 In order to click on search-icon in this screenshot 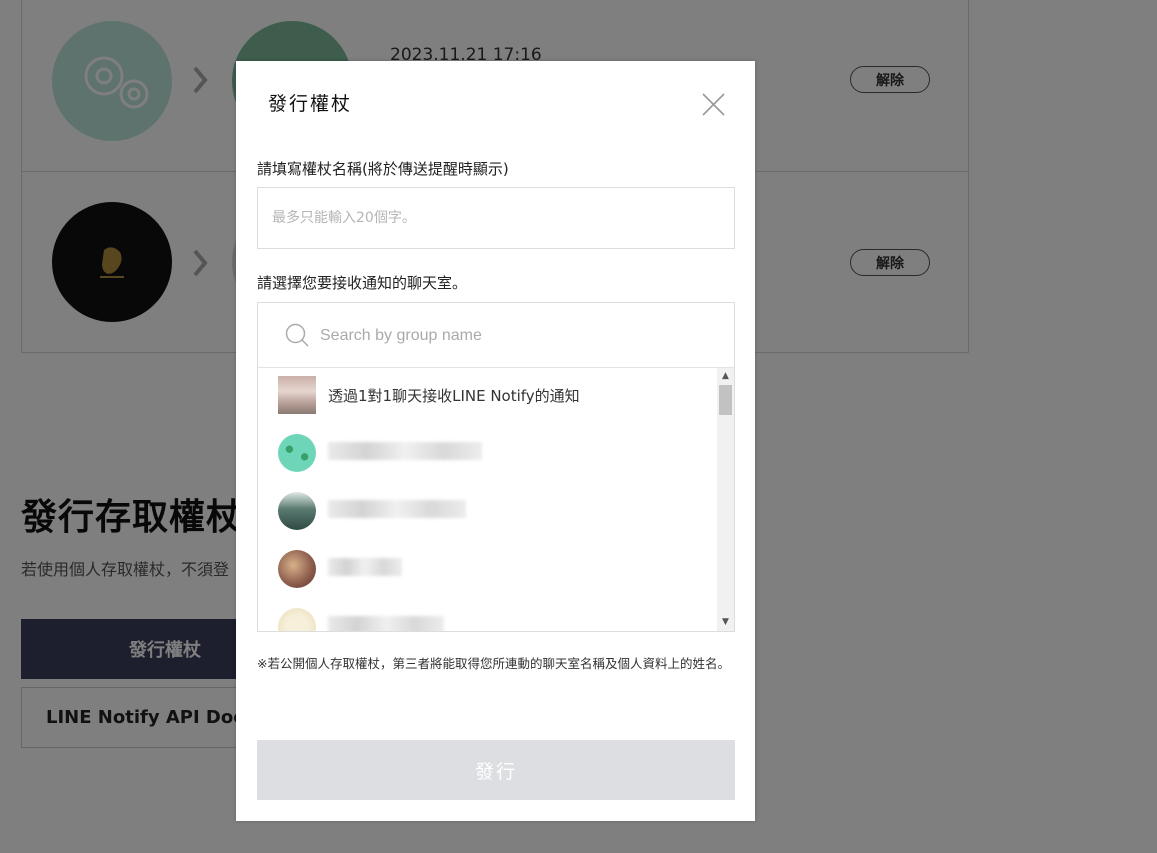, I will do `click(297, 335)`.